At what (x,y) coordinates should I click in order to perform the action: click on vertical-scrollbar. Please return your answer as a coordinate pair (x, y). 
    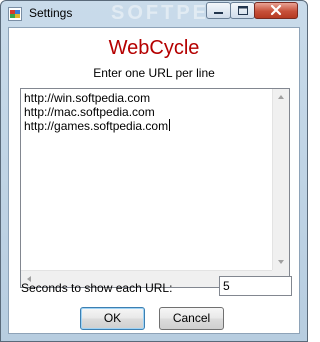
    Looking at the image, I should click on (280, 179).